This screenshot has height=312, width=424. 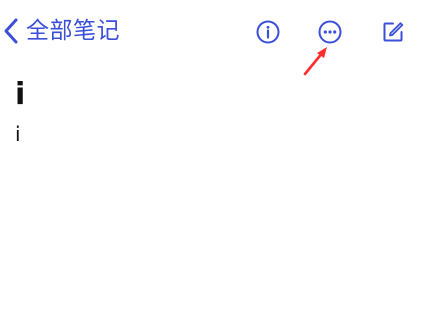 What do you see at coordinates (18, 134) in the screenshot?
I see `note-body: i` at bounding box center [18, 134].